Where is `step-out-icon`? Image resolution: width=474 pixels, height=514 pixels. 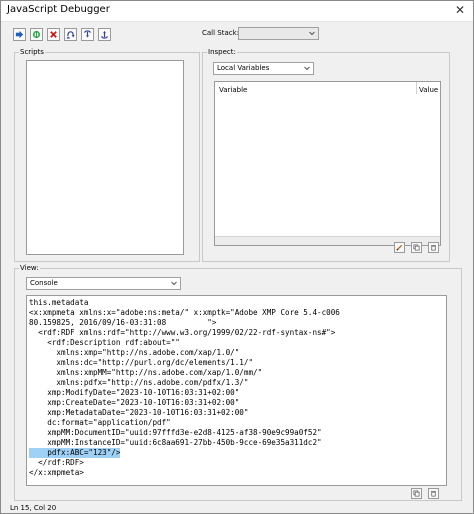 step-out-icon is located at coordinates (104, 34).